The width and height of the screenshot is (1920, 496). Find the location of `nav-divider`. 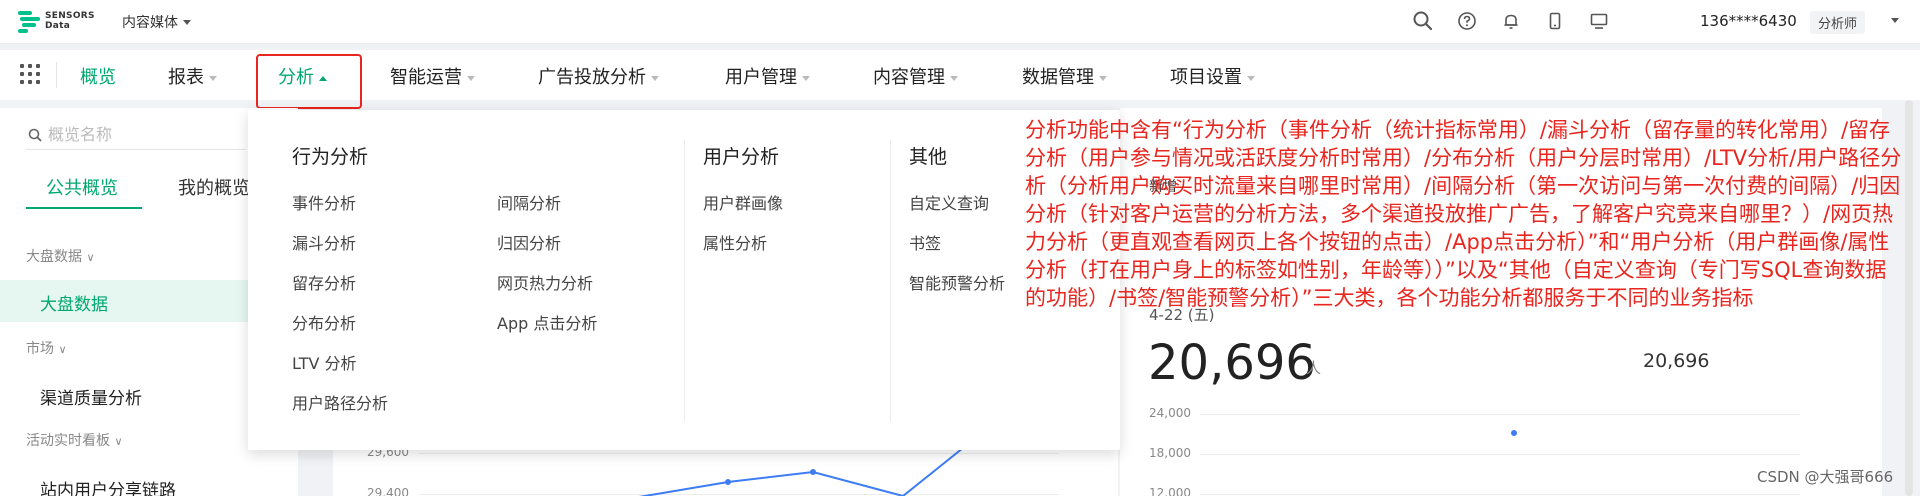

nav-divider is located at coordinates (56, 75).